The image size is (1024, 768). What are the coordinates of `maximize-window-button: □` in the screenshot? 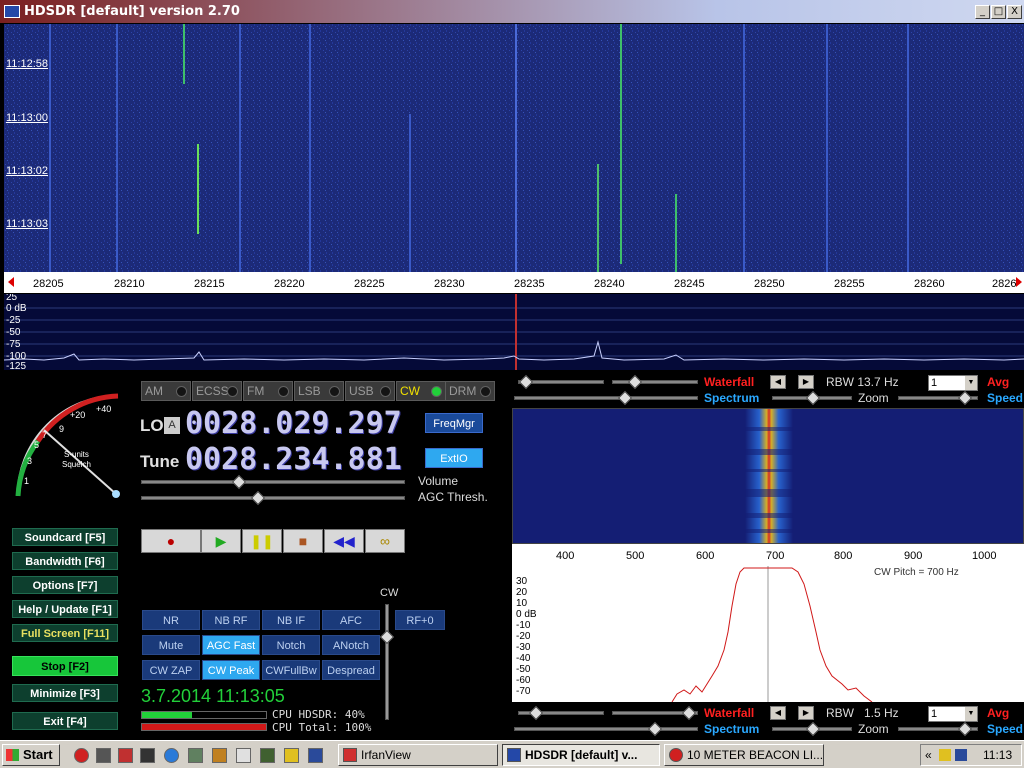 It's located at (998, 12).